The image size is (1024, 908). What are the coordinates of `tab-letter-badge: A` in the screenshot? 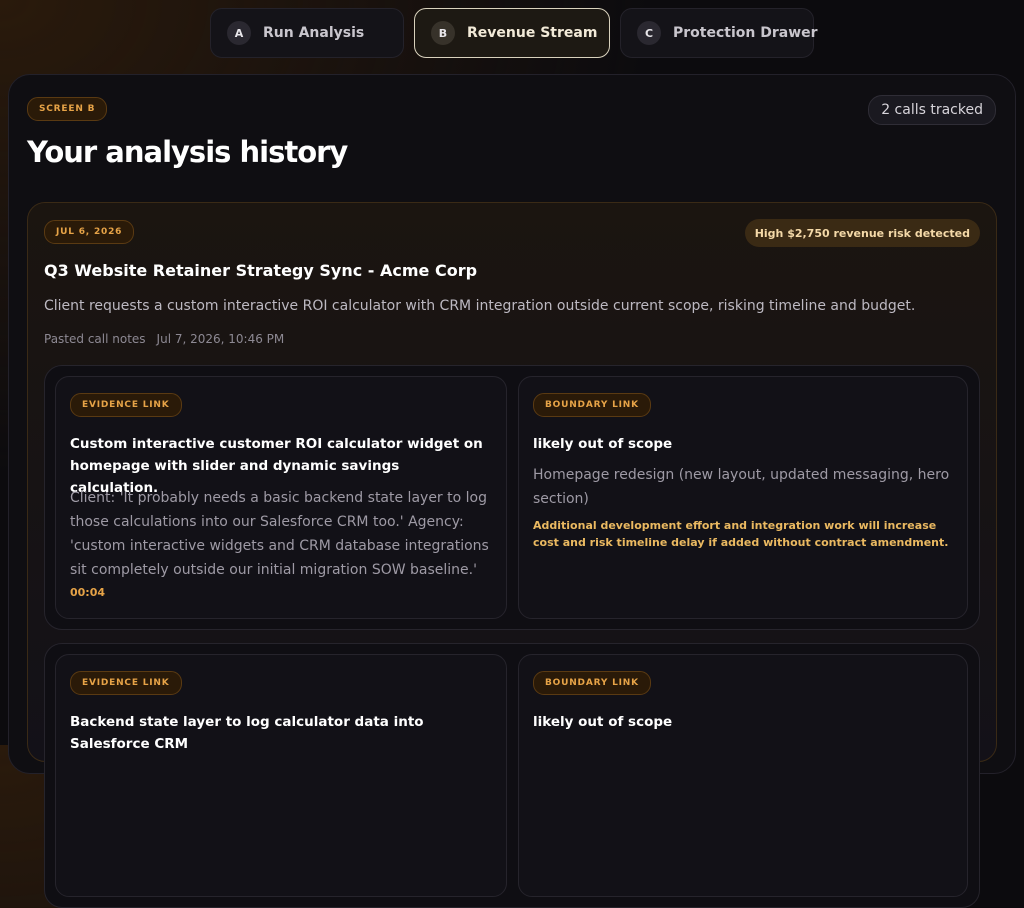 It's located at (239, 33).